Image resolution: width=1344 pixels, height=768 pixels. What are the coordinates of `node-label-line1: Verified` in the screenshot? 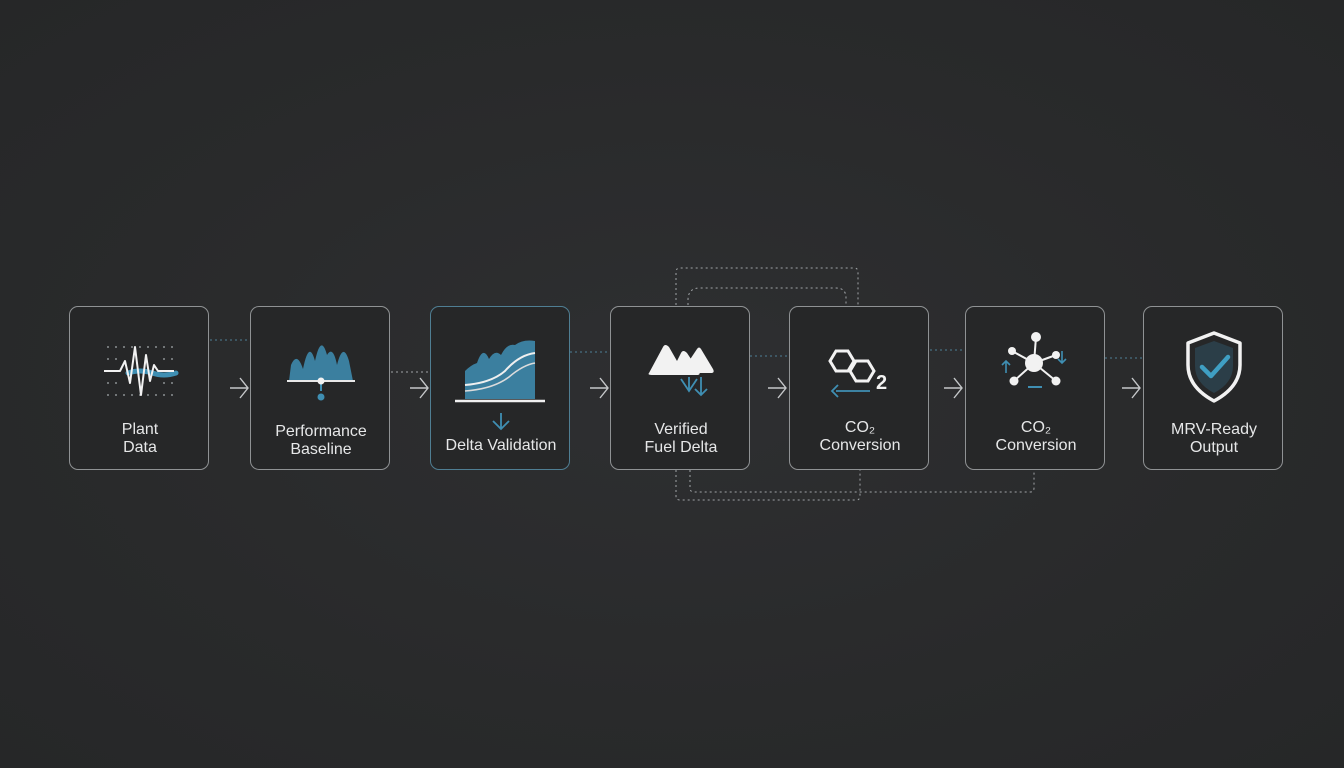 It's located at (681, 429).